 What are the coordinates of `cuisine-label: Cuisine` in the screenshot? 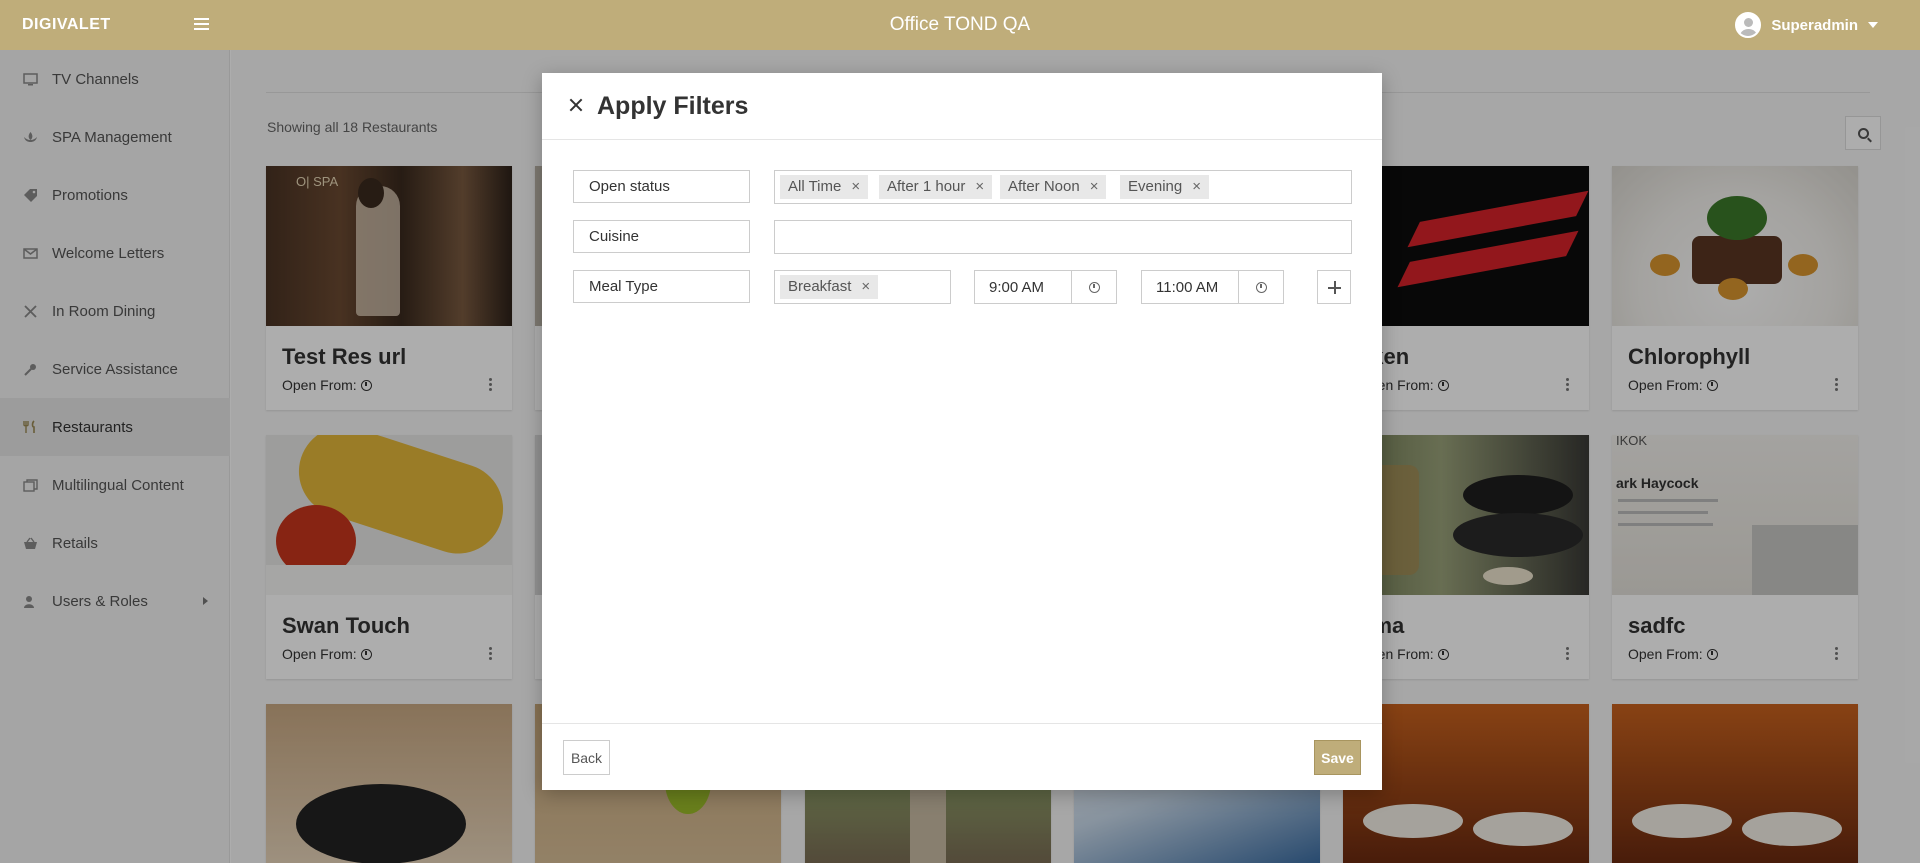 It's located at (661, 236).